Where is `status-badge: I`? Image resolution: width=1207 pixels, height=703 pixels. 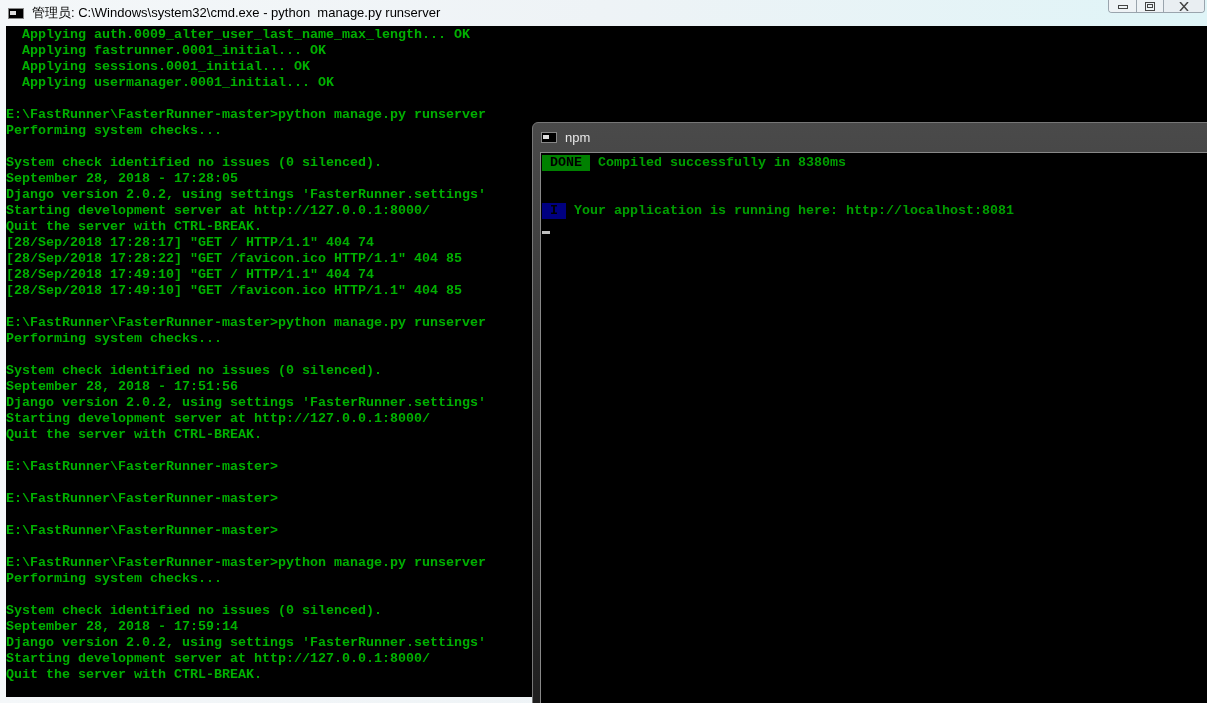 status-badge: I is located at coordinates (554, 211).